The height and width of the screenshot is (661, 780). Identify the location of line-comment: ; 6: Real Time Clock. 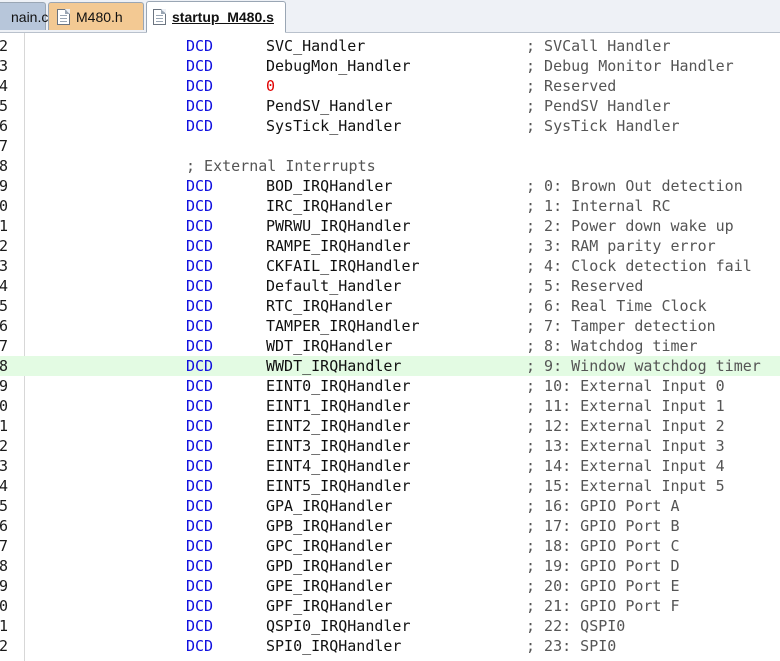
(616, 306).